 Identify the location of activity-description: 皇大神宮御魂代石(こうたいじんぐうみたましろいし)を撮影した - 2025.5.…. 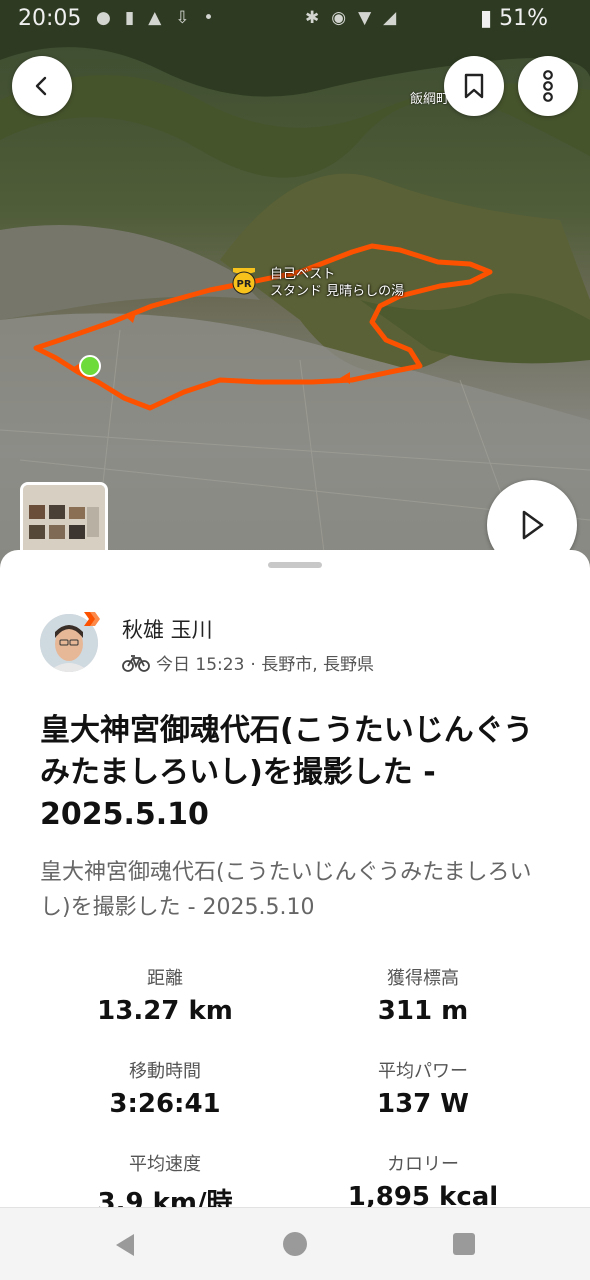
(286, 890).